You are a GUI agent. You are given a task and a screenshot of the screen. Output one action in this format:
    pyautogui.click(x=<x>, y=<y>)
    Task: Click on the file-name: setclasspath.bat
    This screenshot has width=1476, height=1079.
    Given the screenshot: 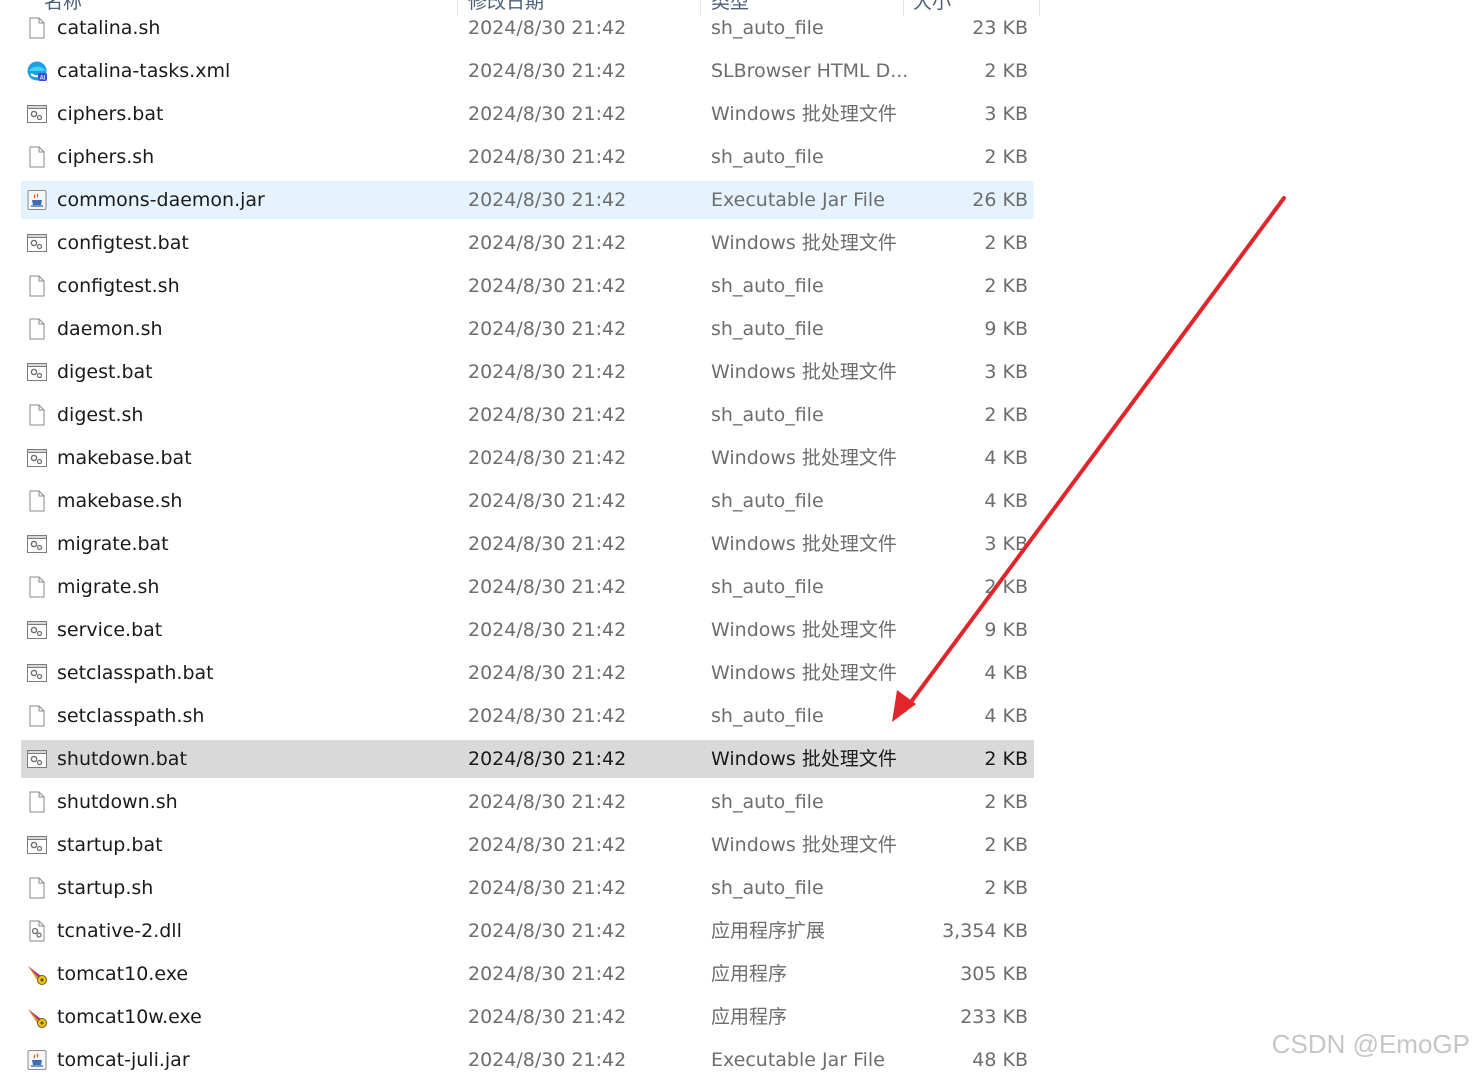 What is the action you would take?
    pyautogui.click(x=135, y=673)
    